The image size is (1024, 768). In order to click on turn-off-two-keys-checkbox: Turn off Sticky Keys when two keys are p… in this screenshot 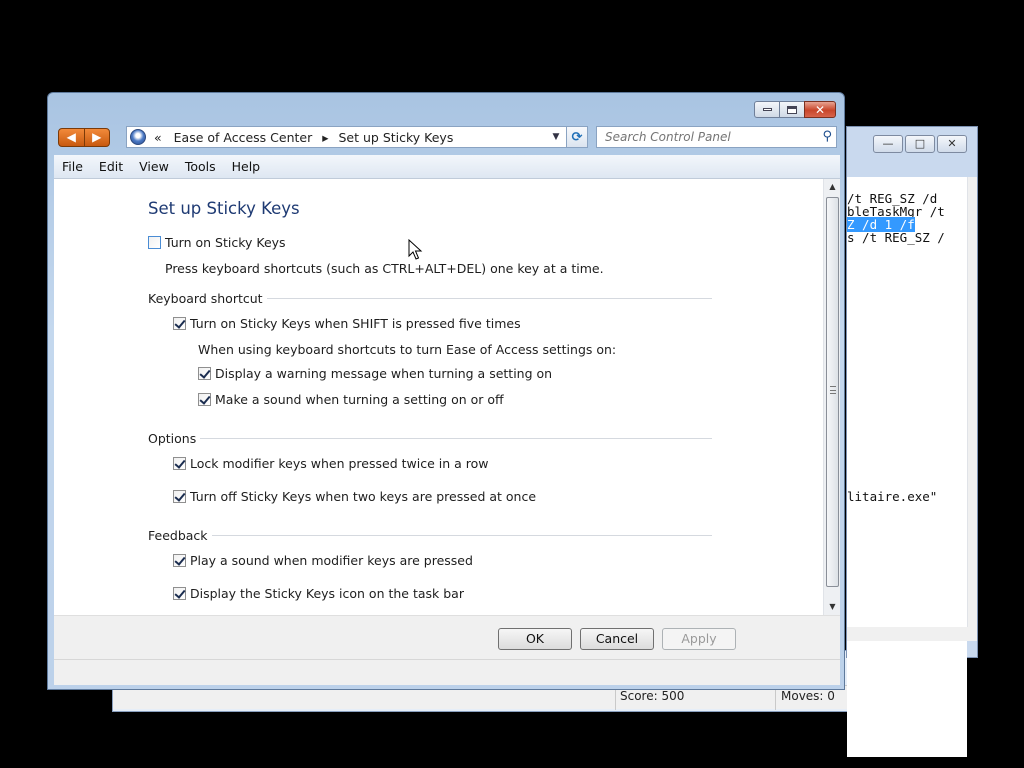, I will do `click(354, 496)`.